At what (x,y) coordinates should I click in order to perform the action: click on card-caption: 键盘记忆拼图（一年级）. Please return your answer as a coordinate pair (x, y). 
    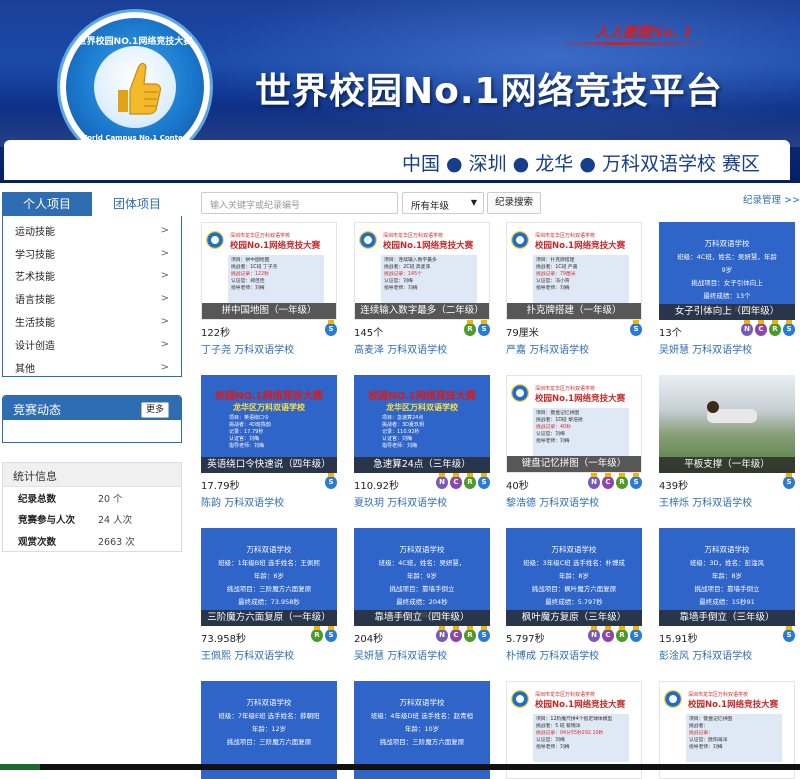
    Looking at the image, I should click on (574, 464).